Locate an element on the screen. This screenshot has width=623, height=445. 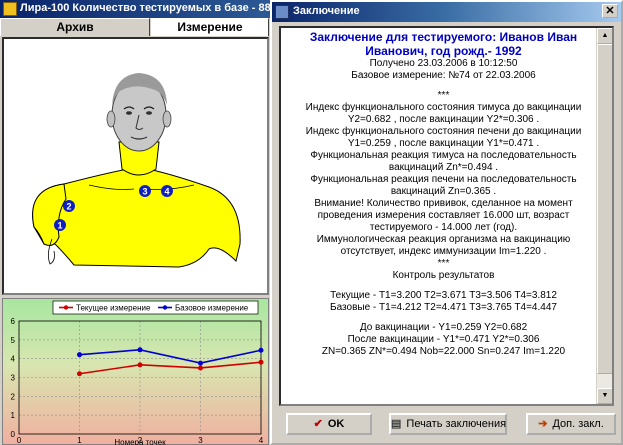
ear-right is located at coordinates (167, 119).